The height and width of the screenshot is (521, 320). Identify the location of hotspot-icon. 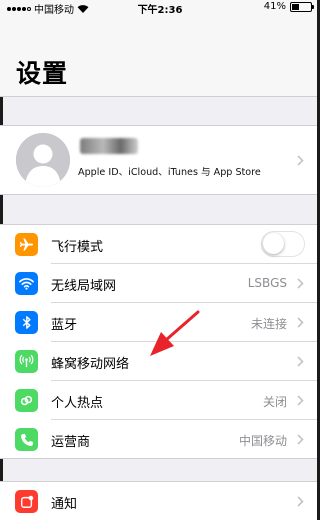
(26, 400).